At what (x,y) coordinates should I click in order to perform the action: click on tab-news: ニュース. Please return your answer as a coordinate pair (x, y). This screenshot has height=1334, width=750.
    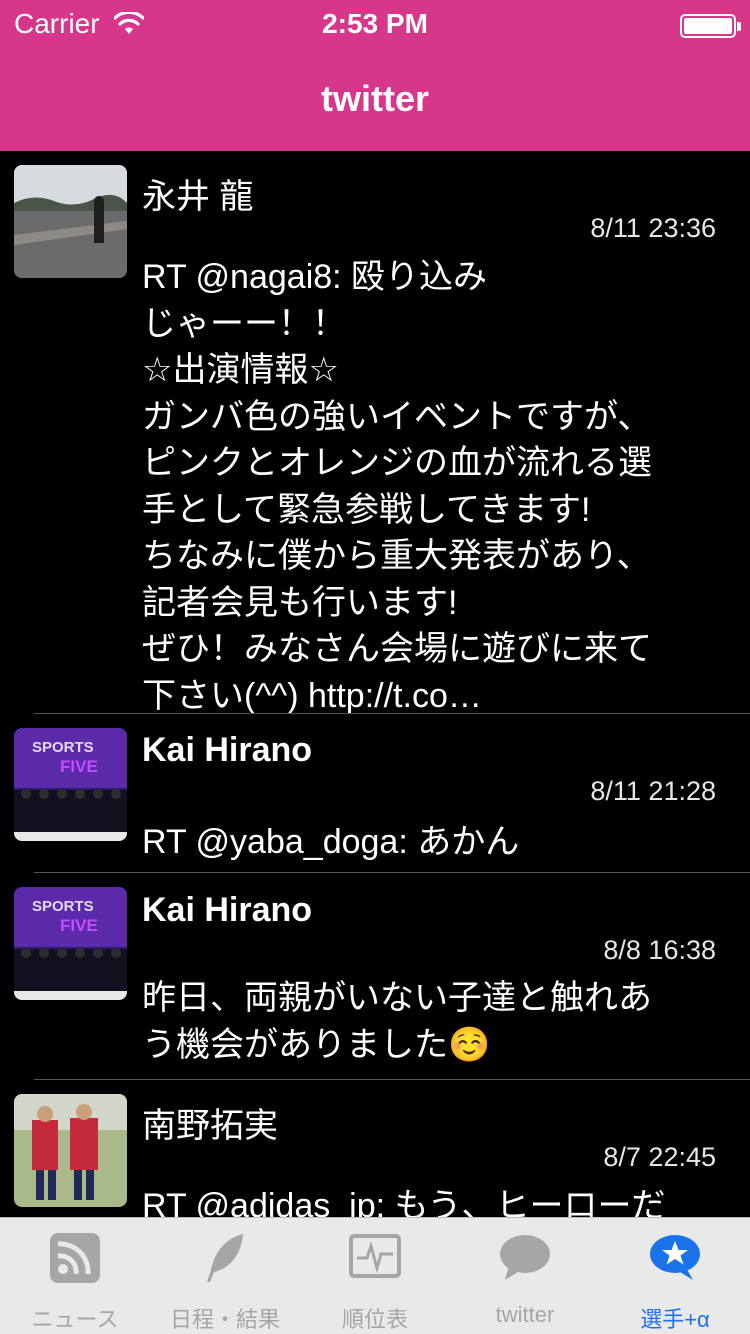
    Looking at the image, I should click on (75, 1276).